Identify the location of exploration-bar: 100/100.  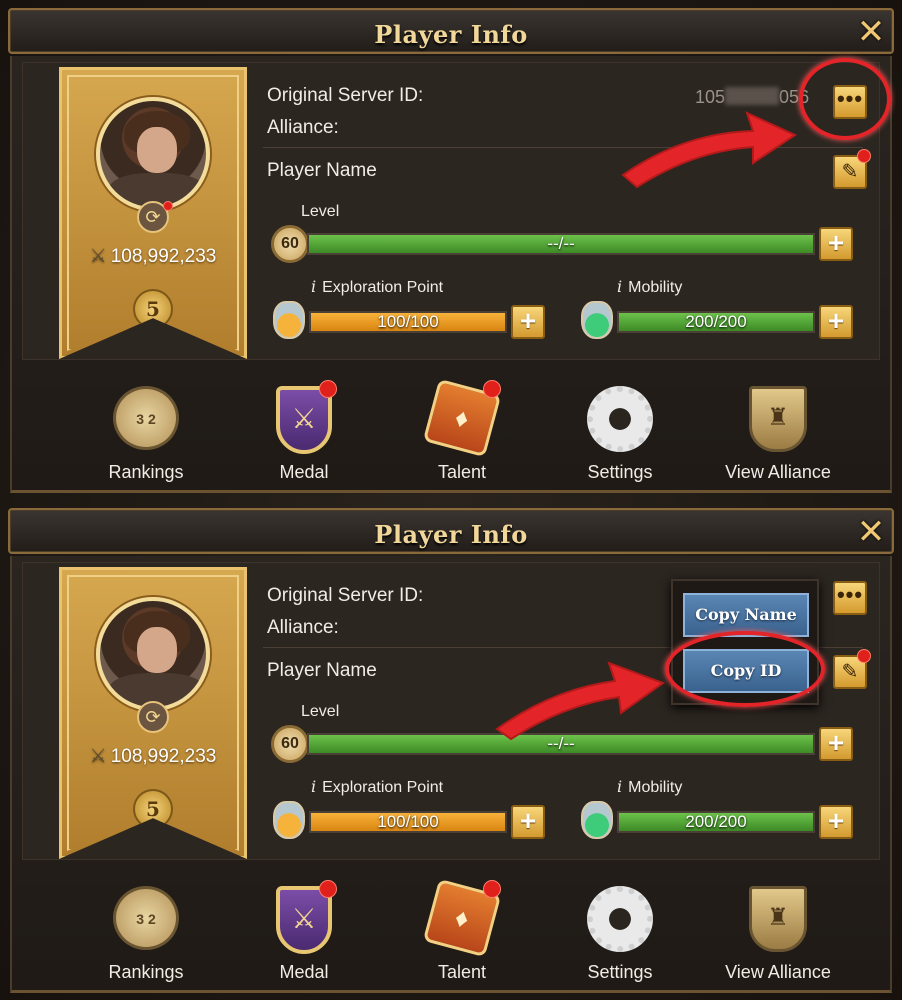
(408, 322).